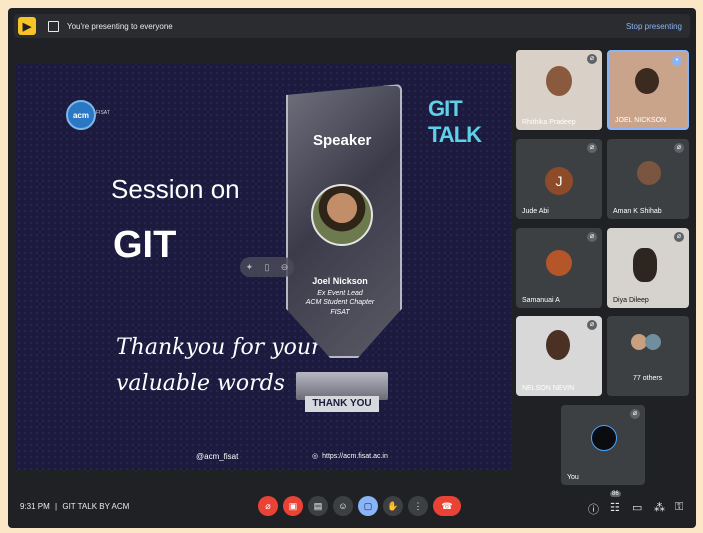  I want to click on topic-heading: GIT, so click(145, 245).